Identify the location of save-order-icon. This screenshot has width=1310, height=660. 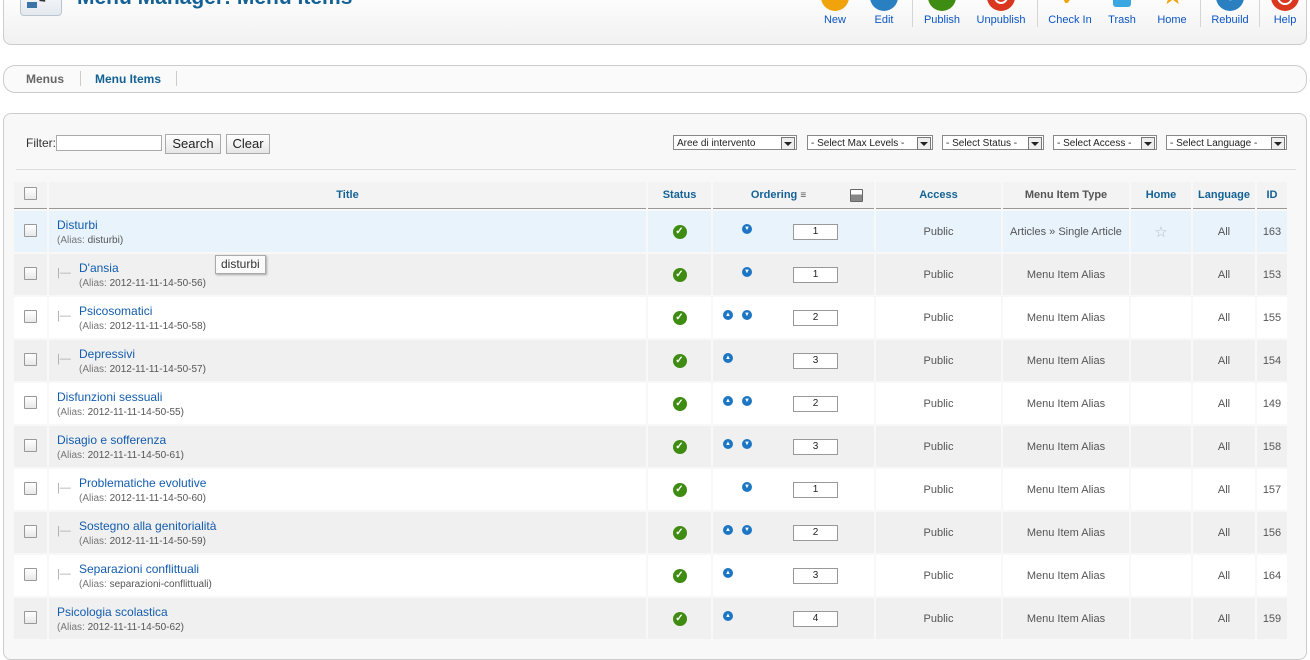
(856, 195).